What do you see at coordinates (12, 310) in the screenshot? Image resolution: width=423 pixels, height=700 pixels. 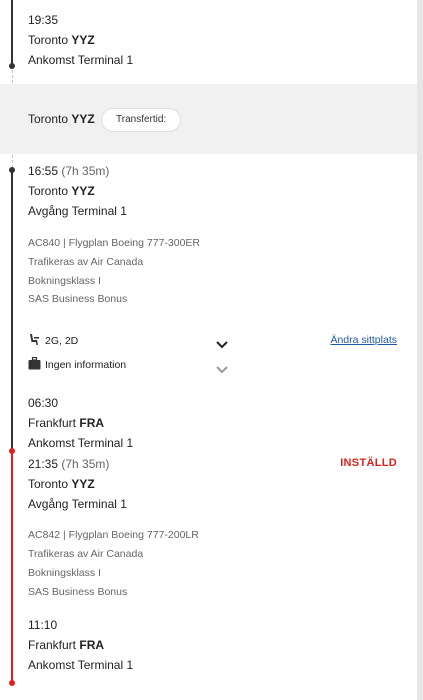 I see `timeline-segment-flight1` at bounding box center [12, 310].